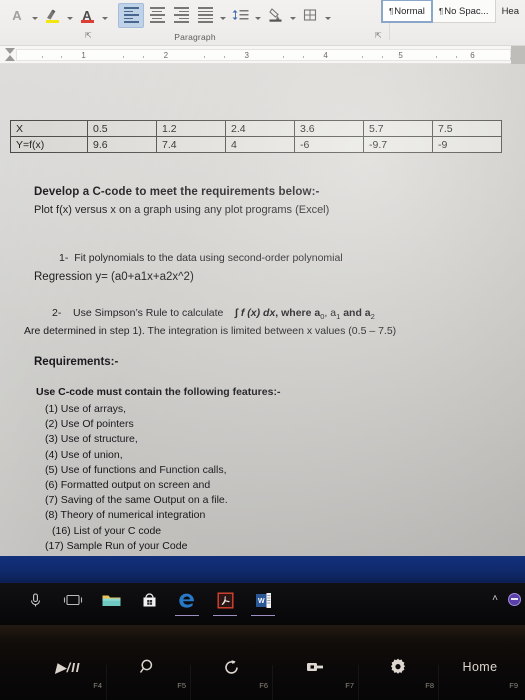 The width and height of the screenshot is (525, 700). I want to click on share-key: F7, so click(315, 667).